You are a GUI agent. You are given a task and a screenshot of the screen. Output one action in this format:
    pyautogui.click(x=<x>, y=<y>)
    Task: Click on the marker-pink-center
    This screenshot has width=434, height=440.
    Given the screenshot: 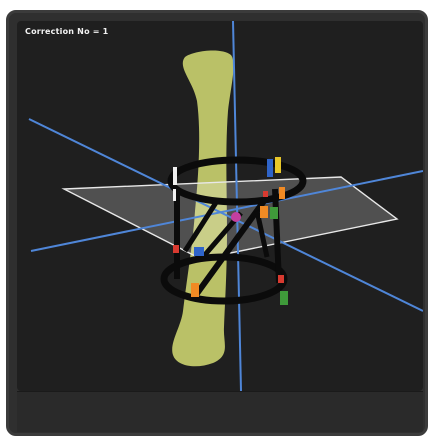 What is the action you would take?
    pyautogui.click(x=236, y=217)
    